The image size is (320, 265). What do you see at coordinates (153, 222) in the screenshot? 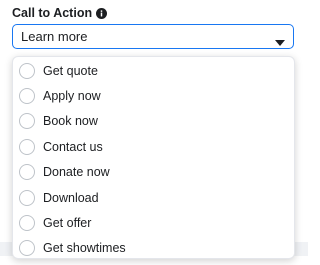
I see `option-get-offer: Get offer` at bounding box center [153, 222].